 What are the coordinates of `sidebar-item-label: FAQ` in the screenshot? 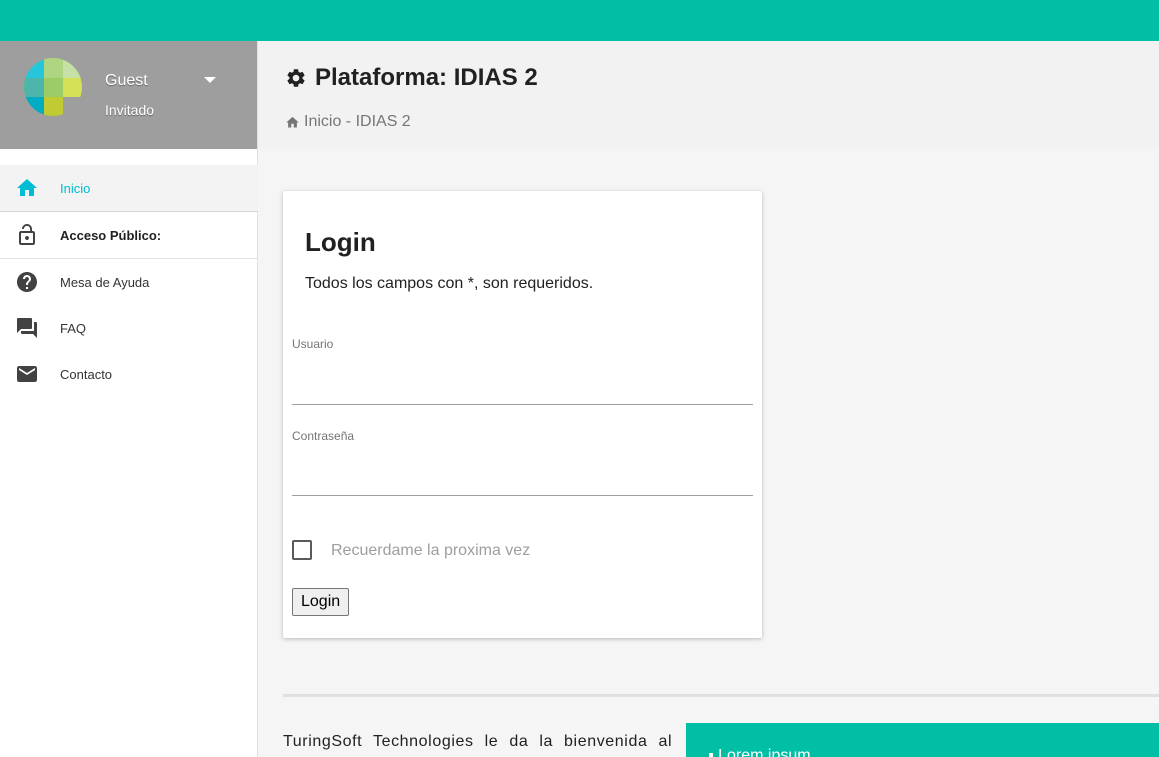 It's located at (73, 328).